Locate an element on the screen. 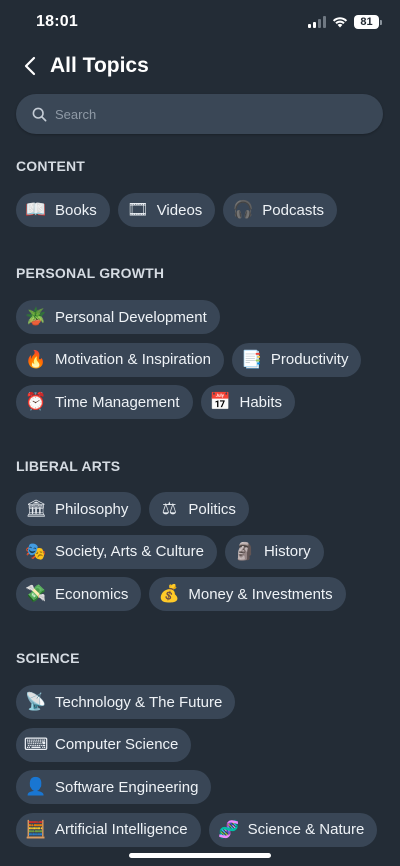  chip-row: ⏰ Time Management 📅 Habits is located at coordinates (156, 402).